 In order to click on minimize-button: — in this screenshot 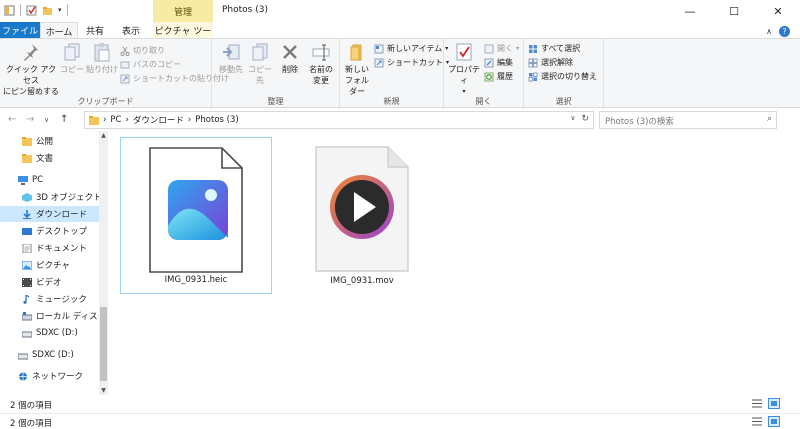, I will do `click(690, 11)`.